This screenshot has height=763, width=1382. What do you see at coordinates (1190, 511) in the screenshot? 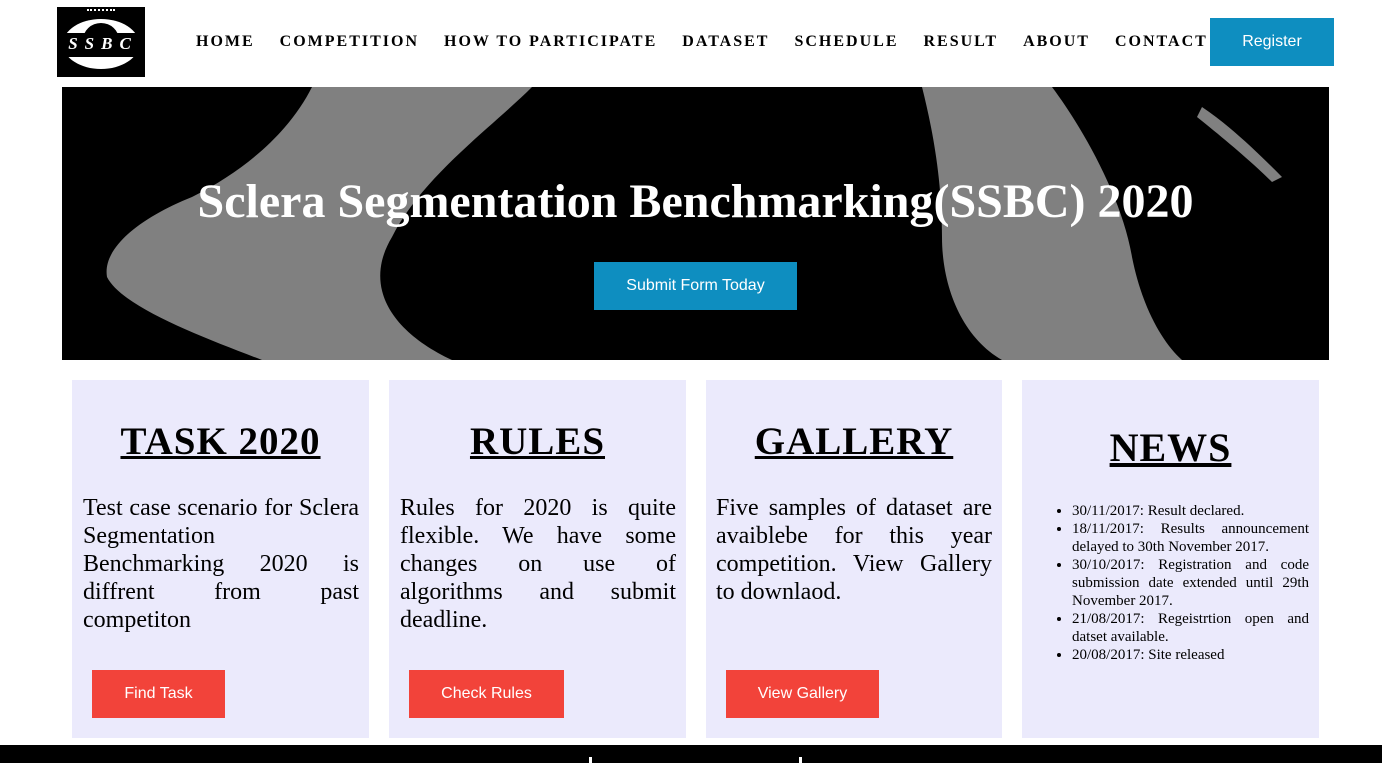
I see `news-item: 30/11/2017: Result declared.` at bounding box center [1190, 511].